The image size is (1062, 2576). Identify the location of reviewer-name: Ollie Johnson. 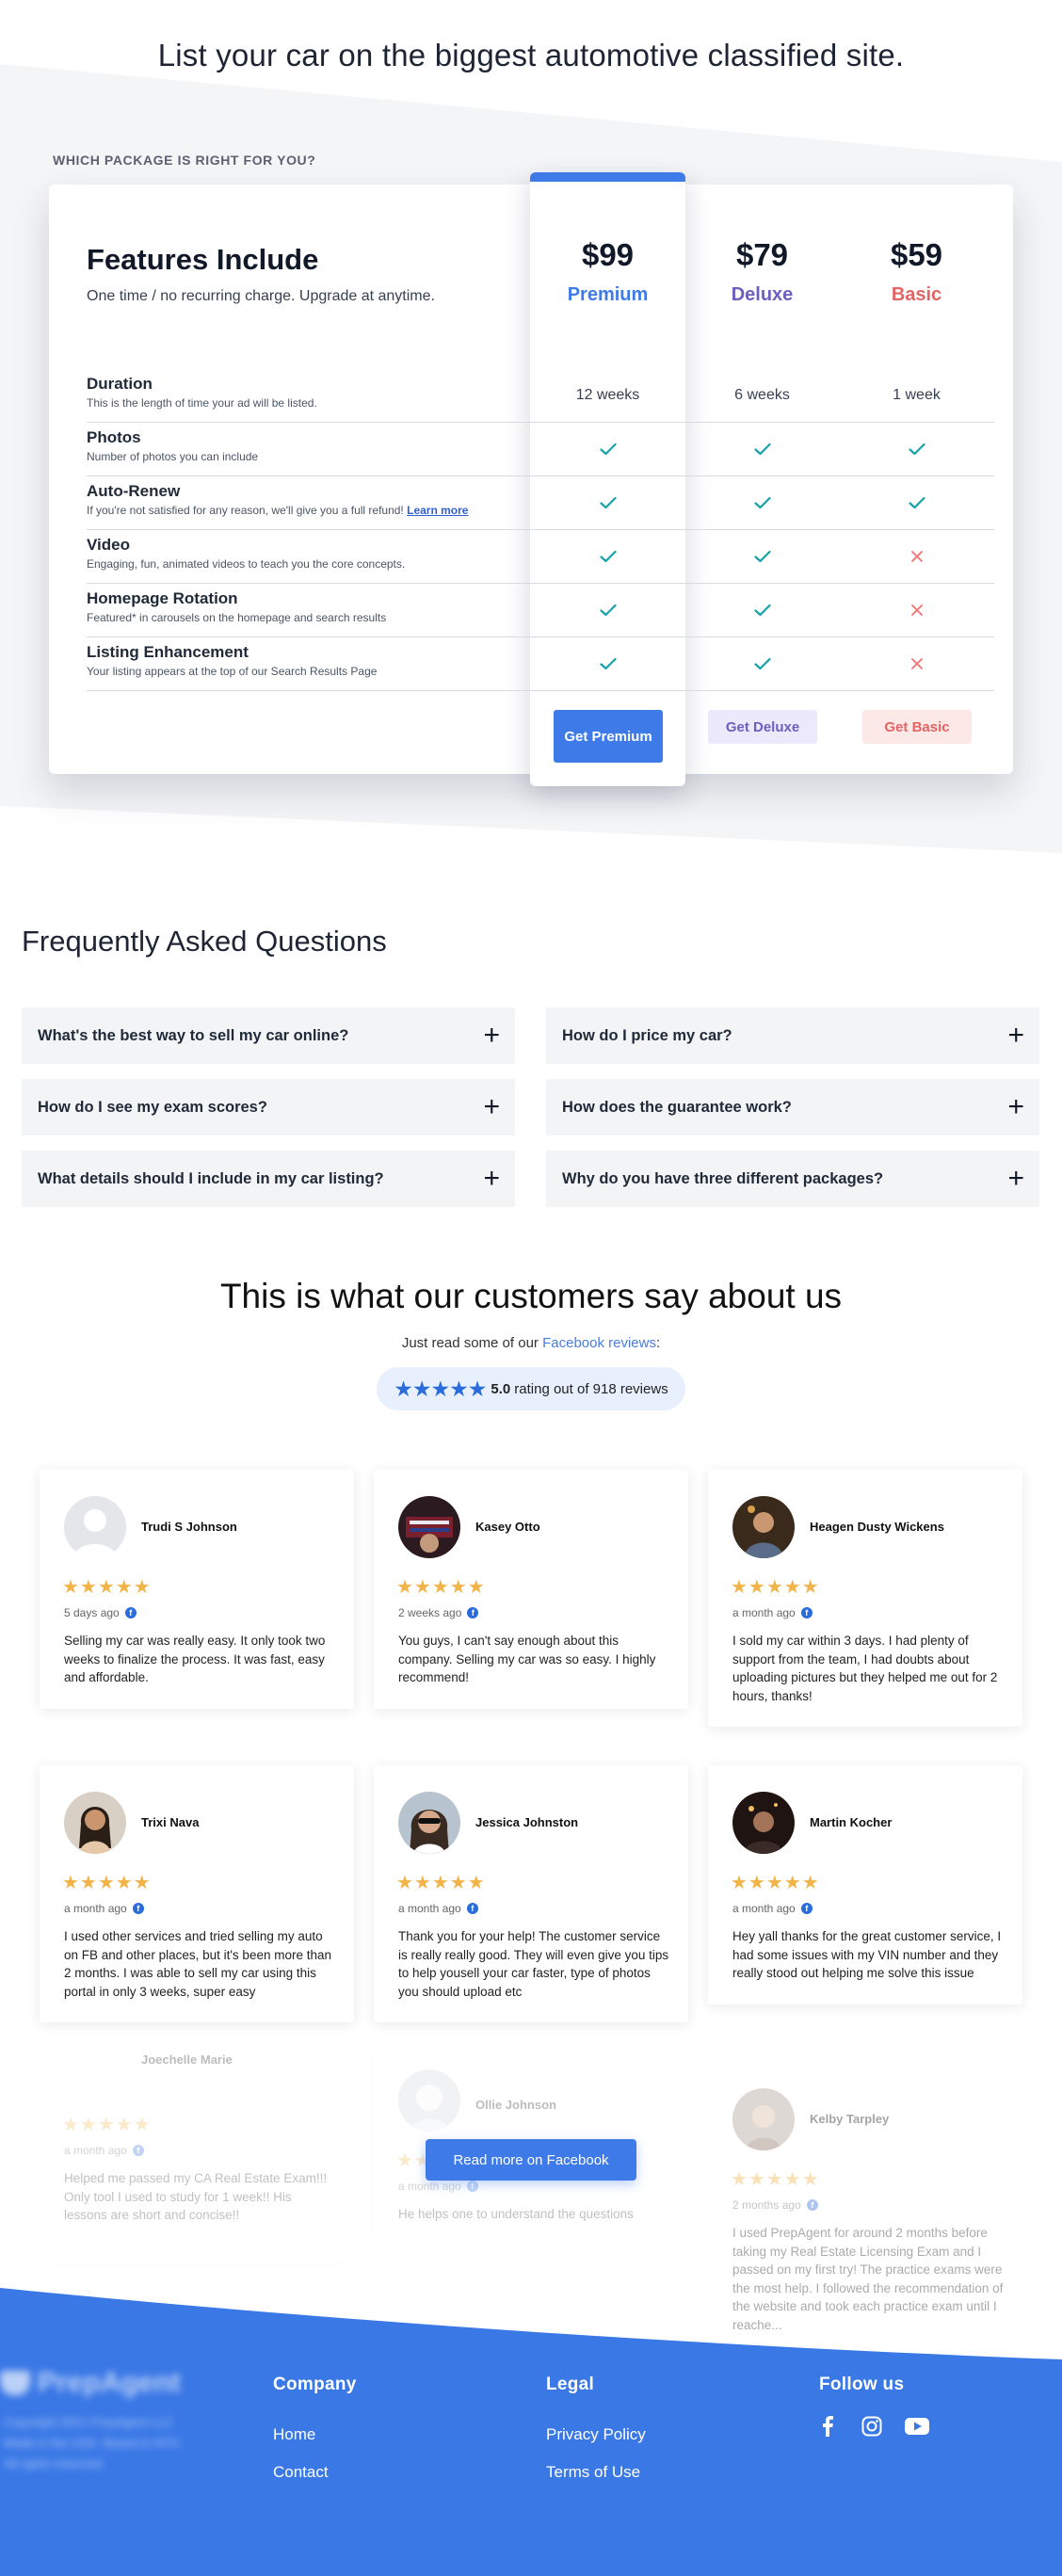
(515, 2105).